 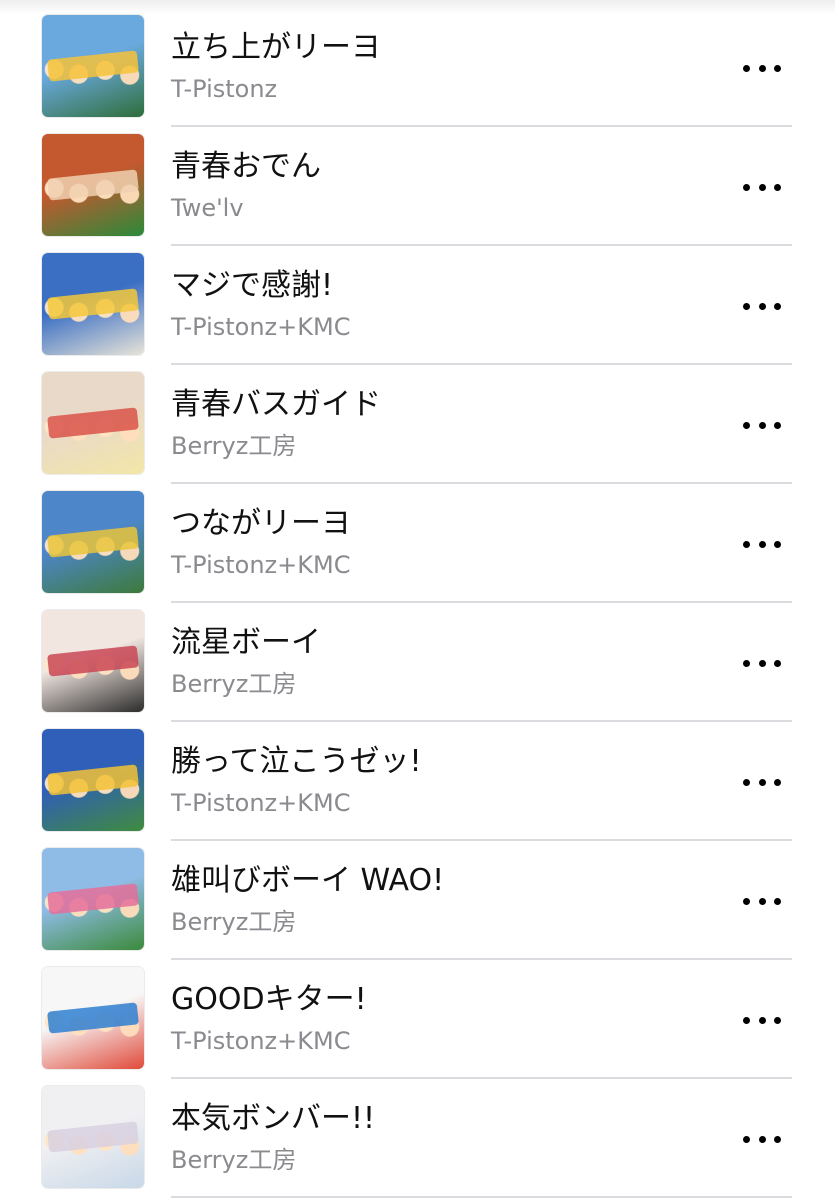 I want to click on song-row: マジで感謝! T-Pistonz+KMC, so click(x=417, y=301).